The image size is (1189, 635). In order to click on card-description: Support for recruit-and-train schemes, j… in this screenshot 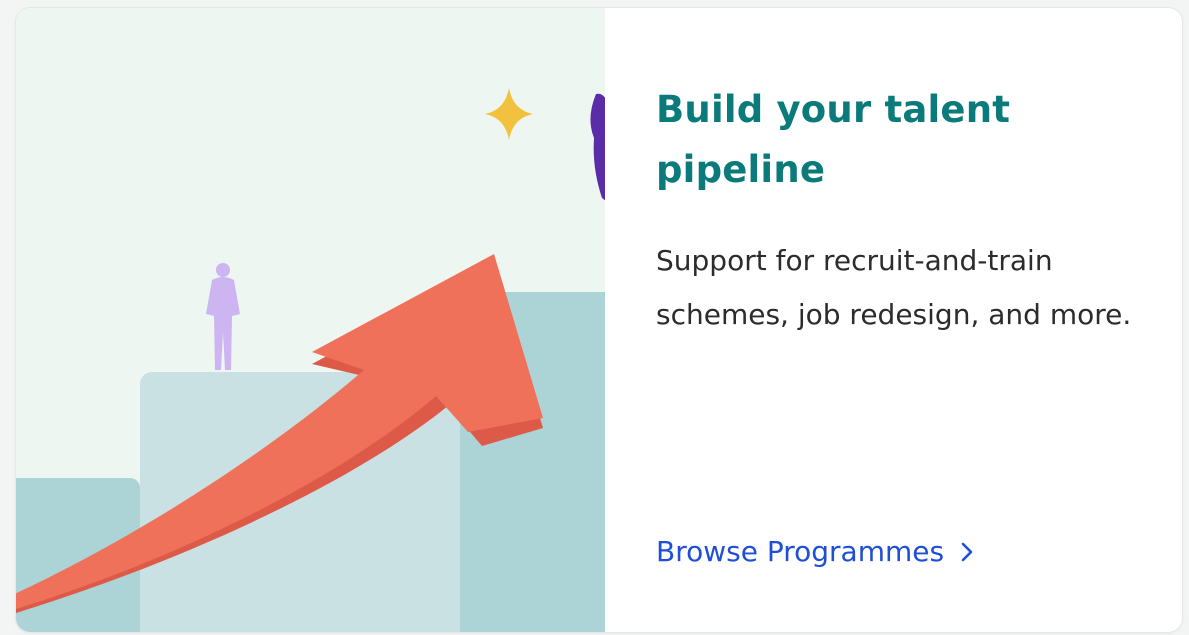, I will do `click(894, 287)`.